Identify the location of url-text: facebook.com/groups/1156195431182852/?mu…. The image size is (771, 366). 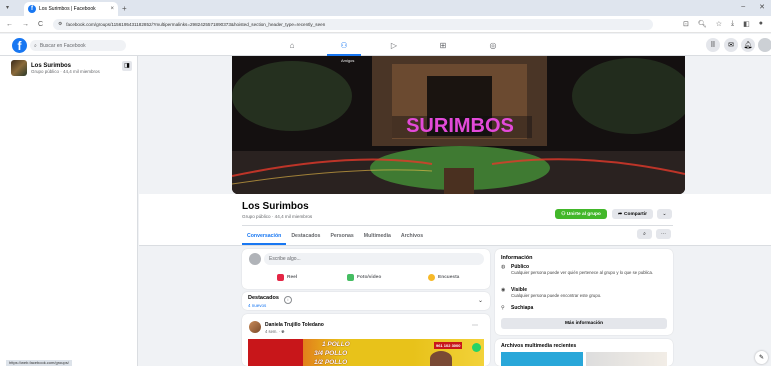
(196, 24).